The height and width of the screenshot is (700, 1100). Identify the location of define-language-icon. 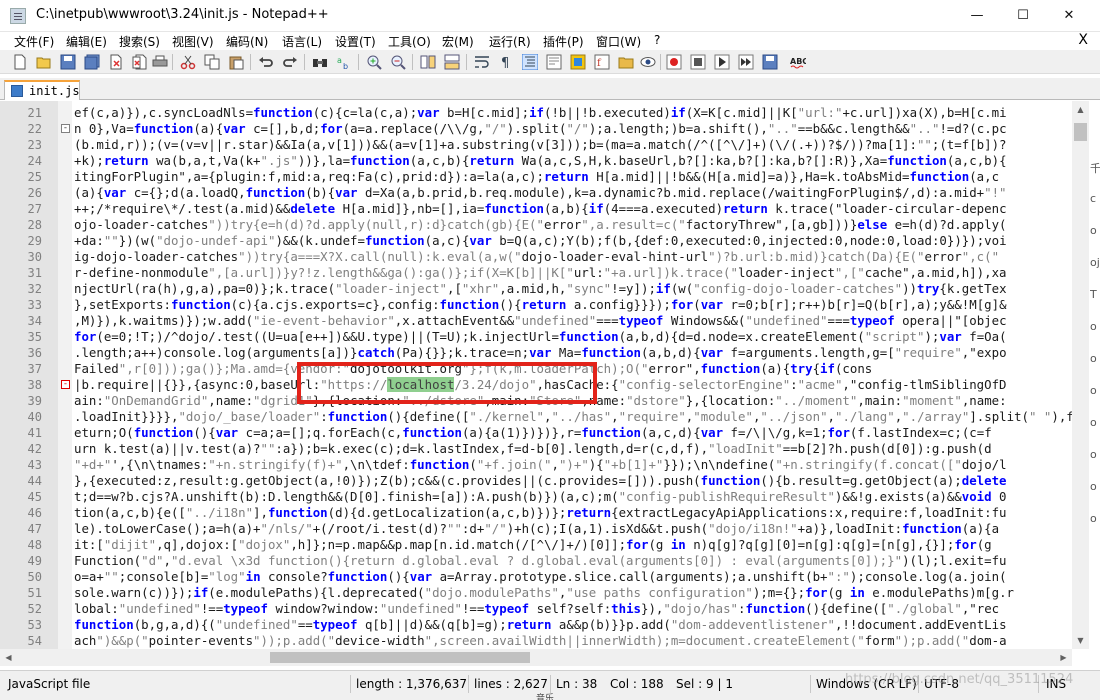
(554, 62).